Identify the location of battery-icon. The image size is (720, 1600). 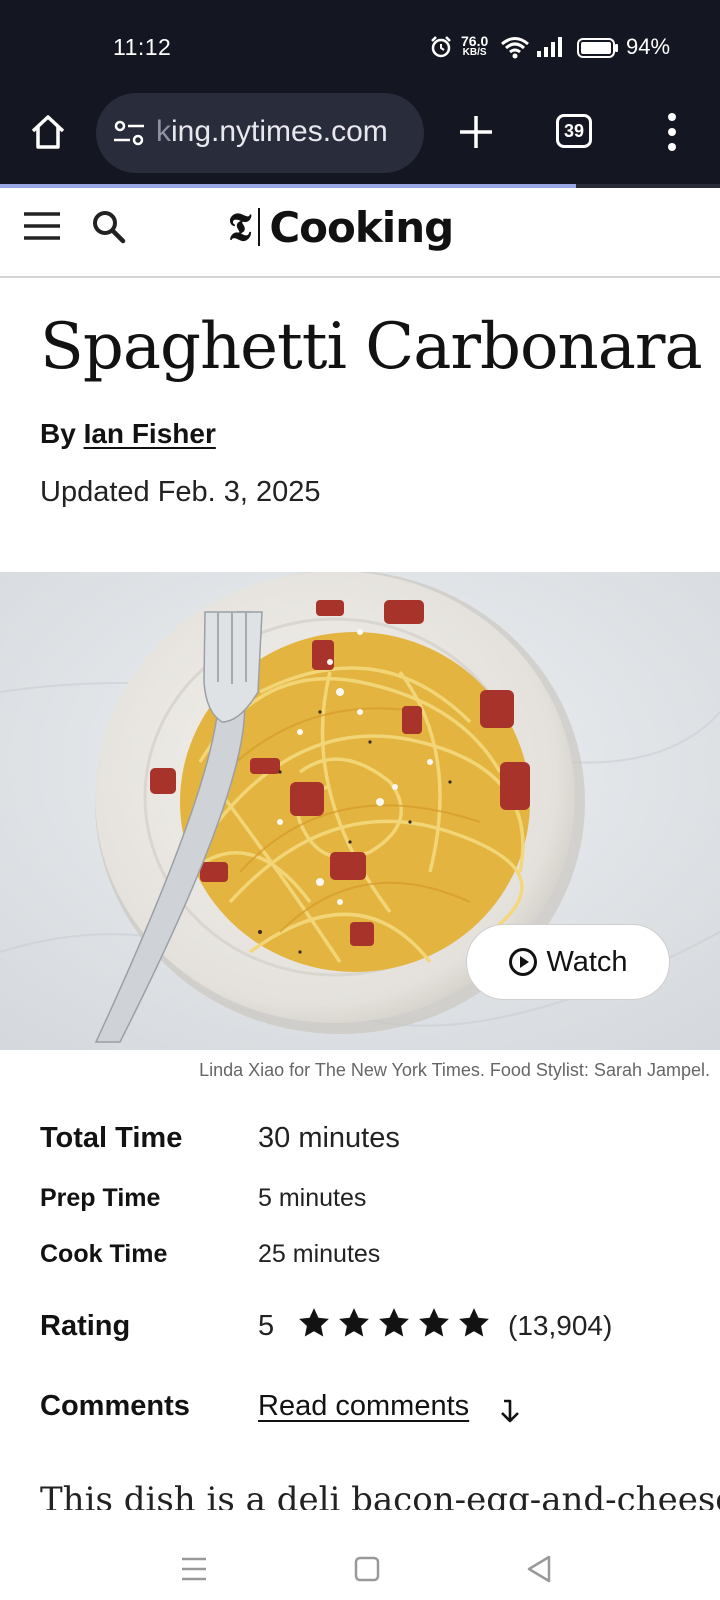
(597, 48).